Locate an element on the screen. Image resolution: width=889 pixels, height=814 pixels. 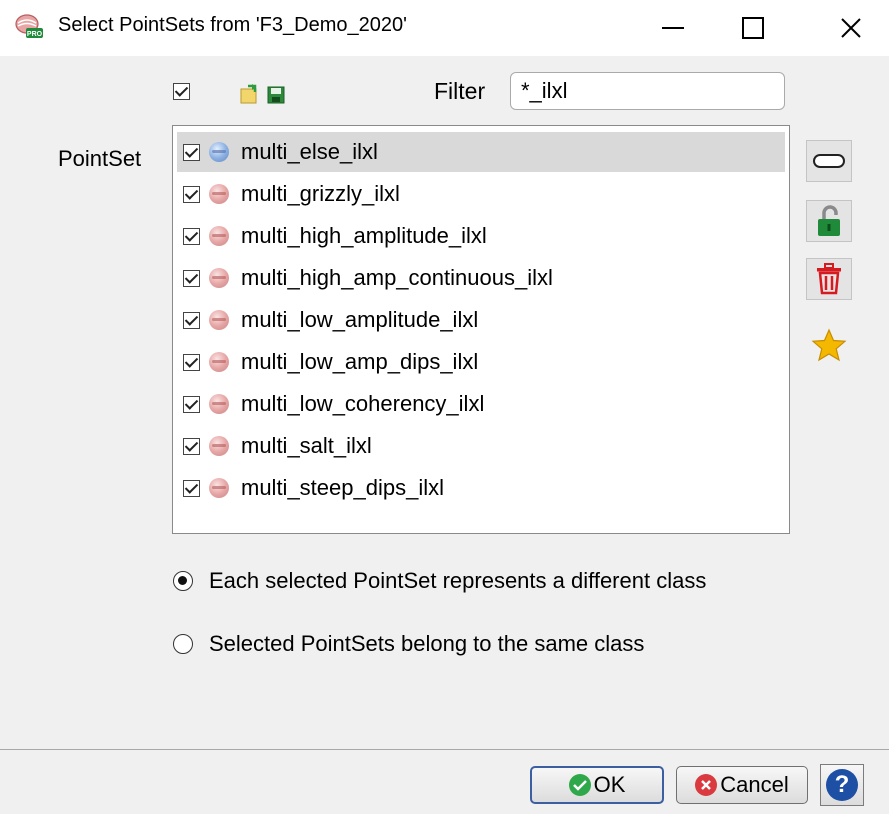
list-item: multi_low_coherency_ilxl is located at coordinates (481, 404).